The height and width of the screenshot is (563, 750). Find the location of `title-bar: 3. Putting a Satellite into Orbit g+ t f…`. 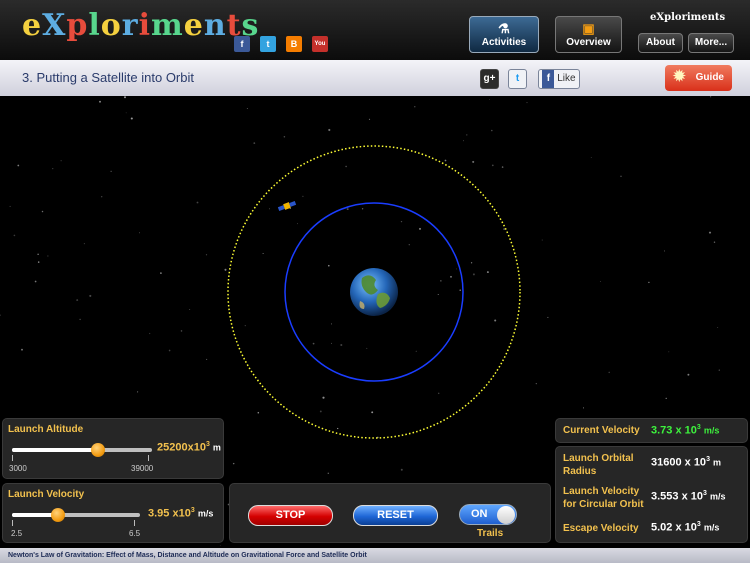

title-bar: 3. Putting a Satellite into Orbit g+ t f… is located at coordinates (375, 78).